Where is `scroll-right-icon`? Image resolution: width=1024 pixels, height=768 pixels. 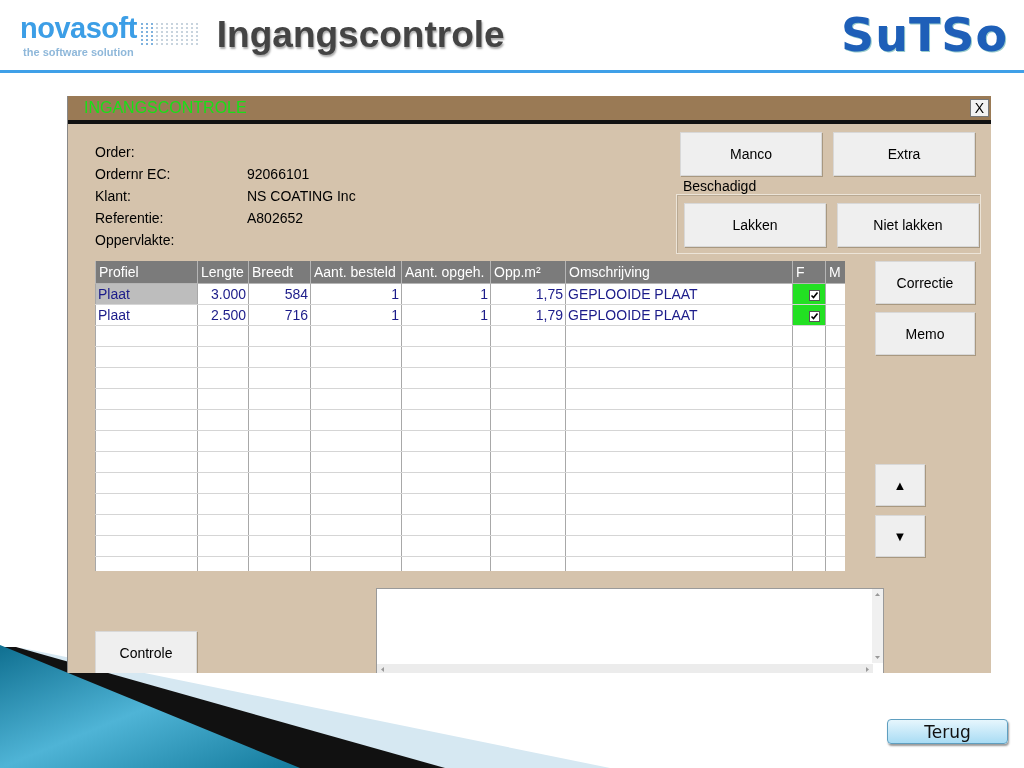 scroll-right-icon is located at coordinates (867, 669).